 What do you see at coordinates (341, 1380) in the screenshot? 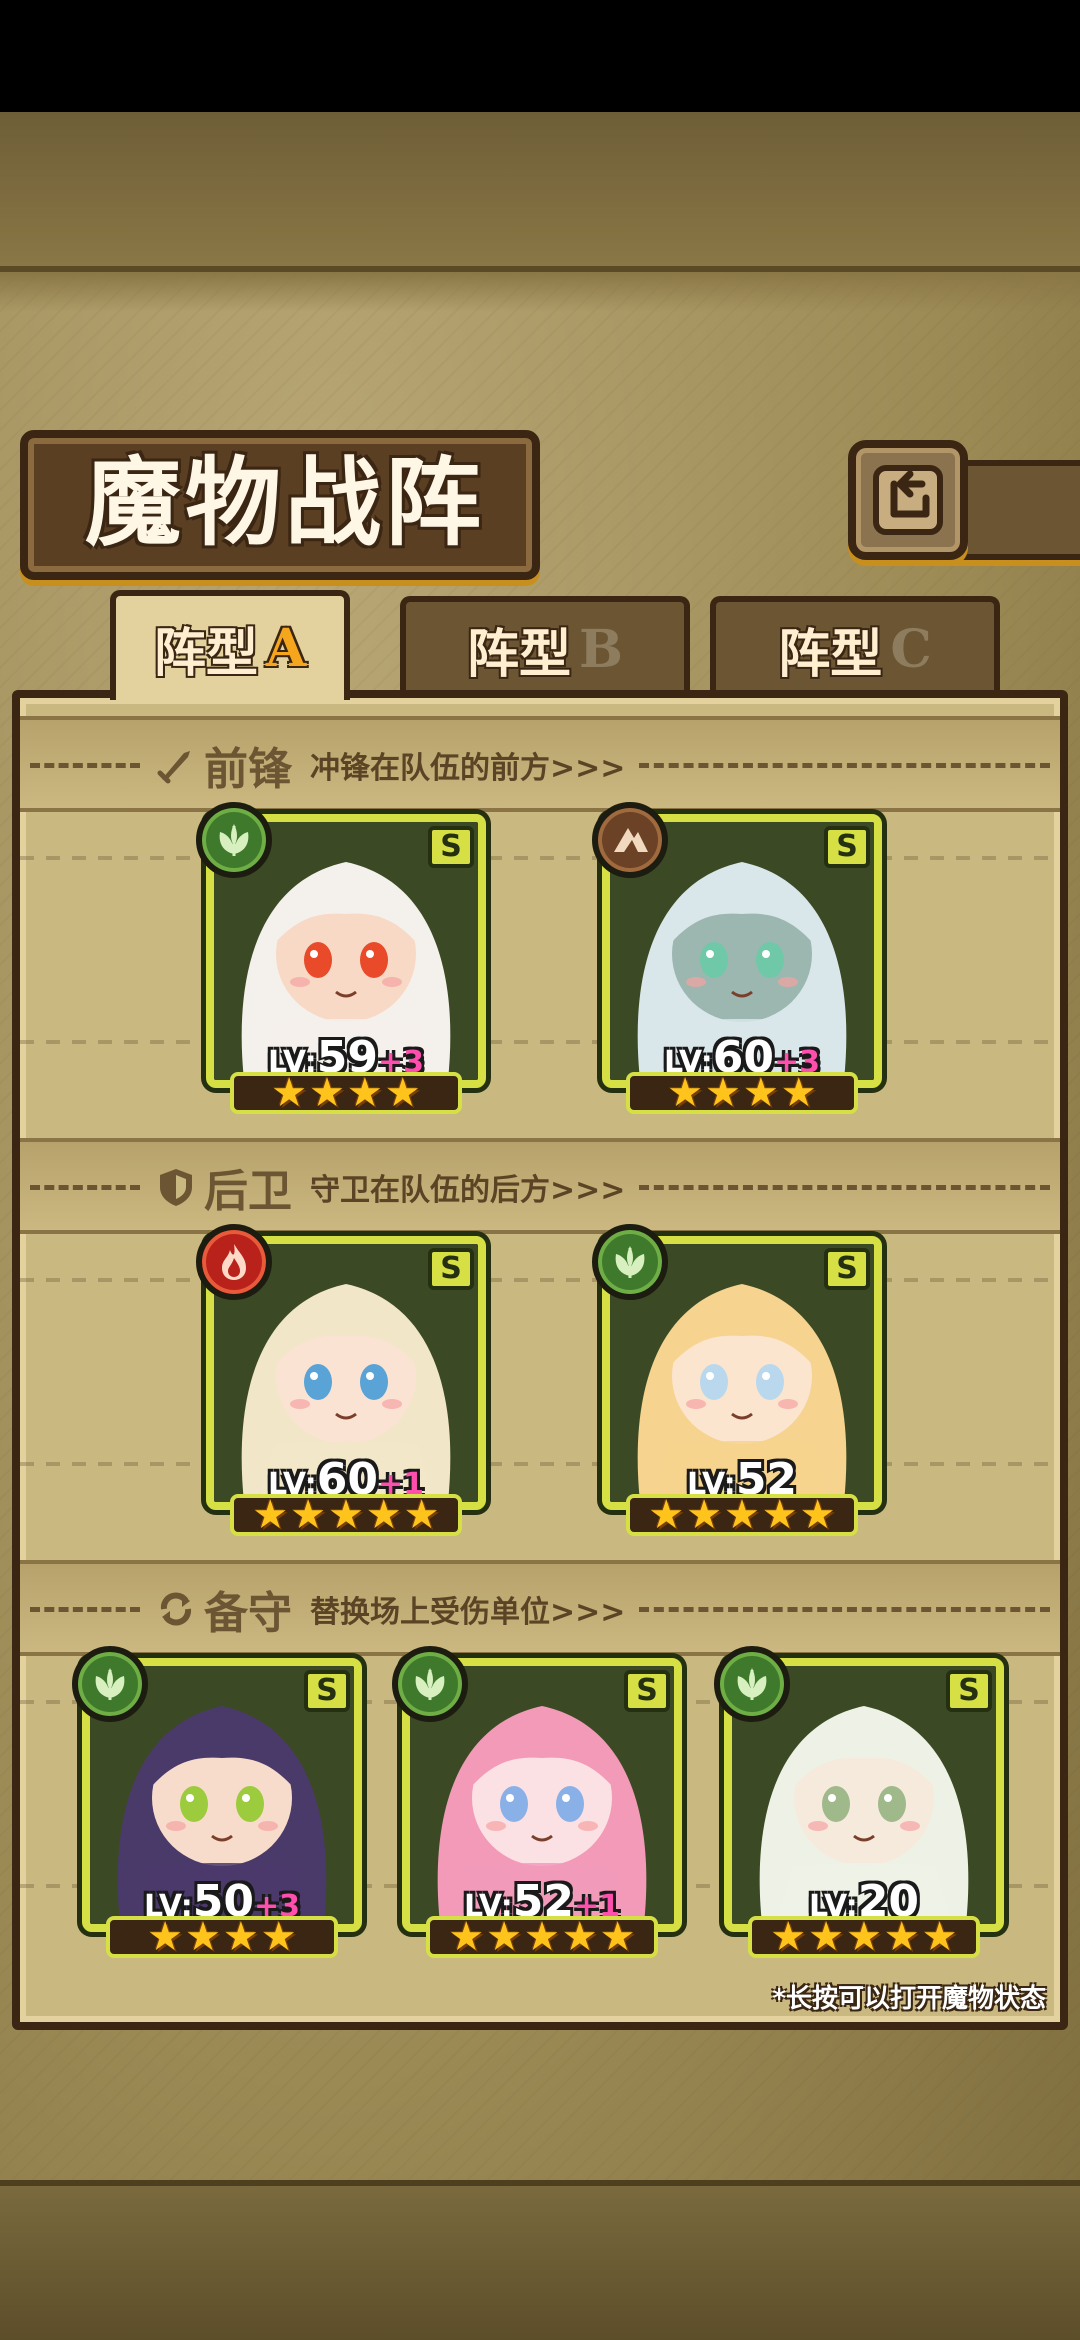
I see `monster-card: S LV:60+1 ★ ★ ★ ★ ★` at bounding box center [341, 1380].